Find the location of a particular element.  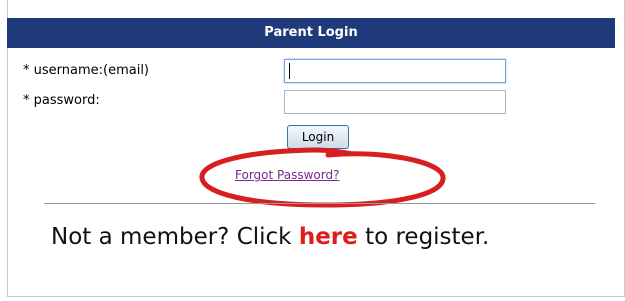

divider is located at coordinates (319, 203).